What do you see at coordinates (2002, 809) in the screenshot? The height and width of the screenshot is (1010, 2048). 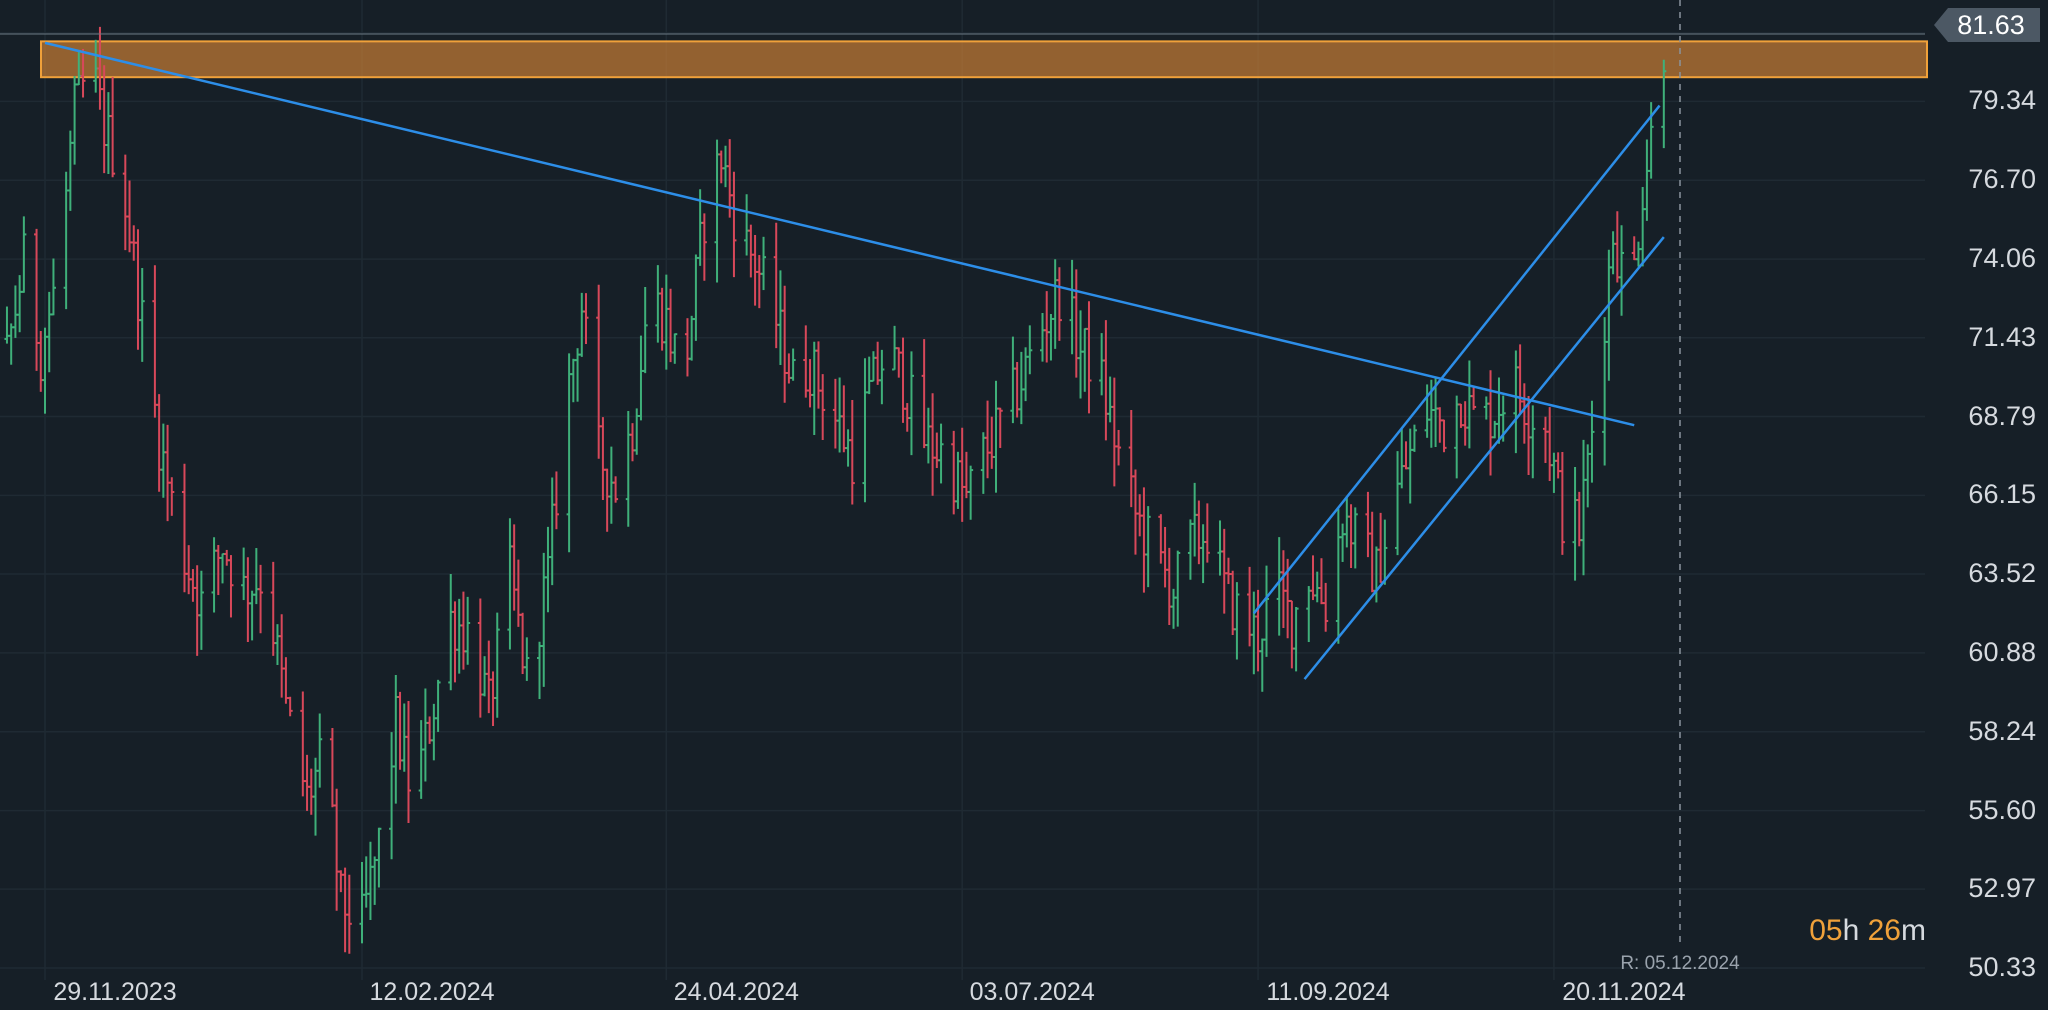 I see `y-tick-label: 55.60` at bounding box center [2002, 809].